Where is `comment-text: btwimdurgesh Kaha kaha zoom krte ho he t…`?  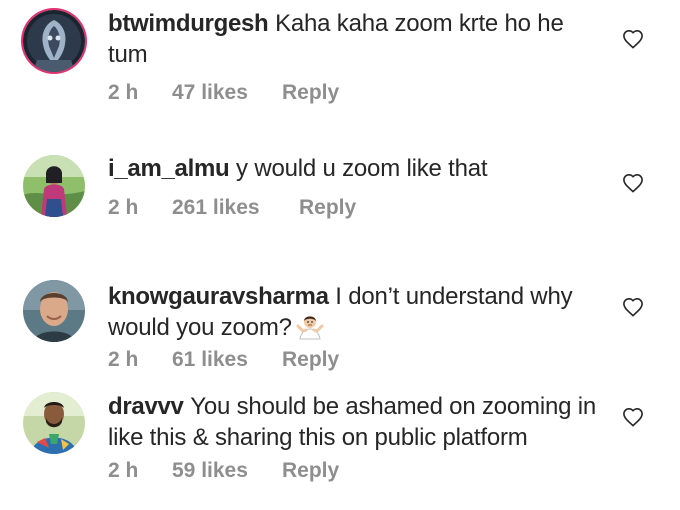 comment-text: btwimdurgesh Kaha kaha zoom krte ho he t… is located at coordinates (358, 39).